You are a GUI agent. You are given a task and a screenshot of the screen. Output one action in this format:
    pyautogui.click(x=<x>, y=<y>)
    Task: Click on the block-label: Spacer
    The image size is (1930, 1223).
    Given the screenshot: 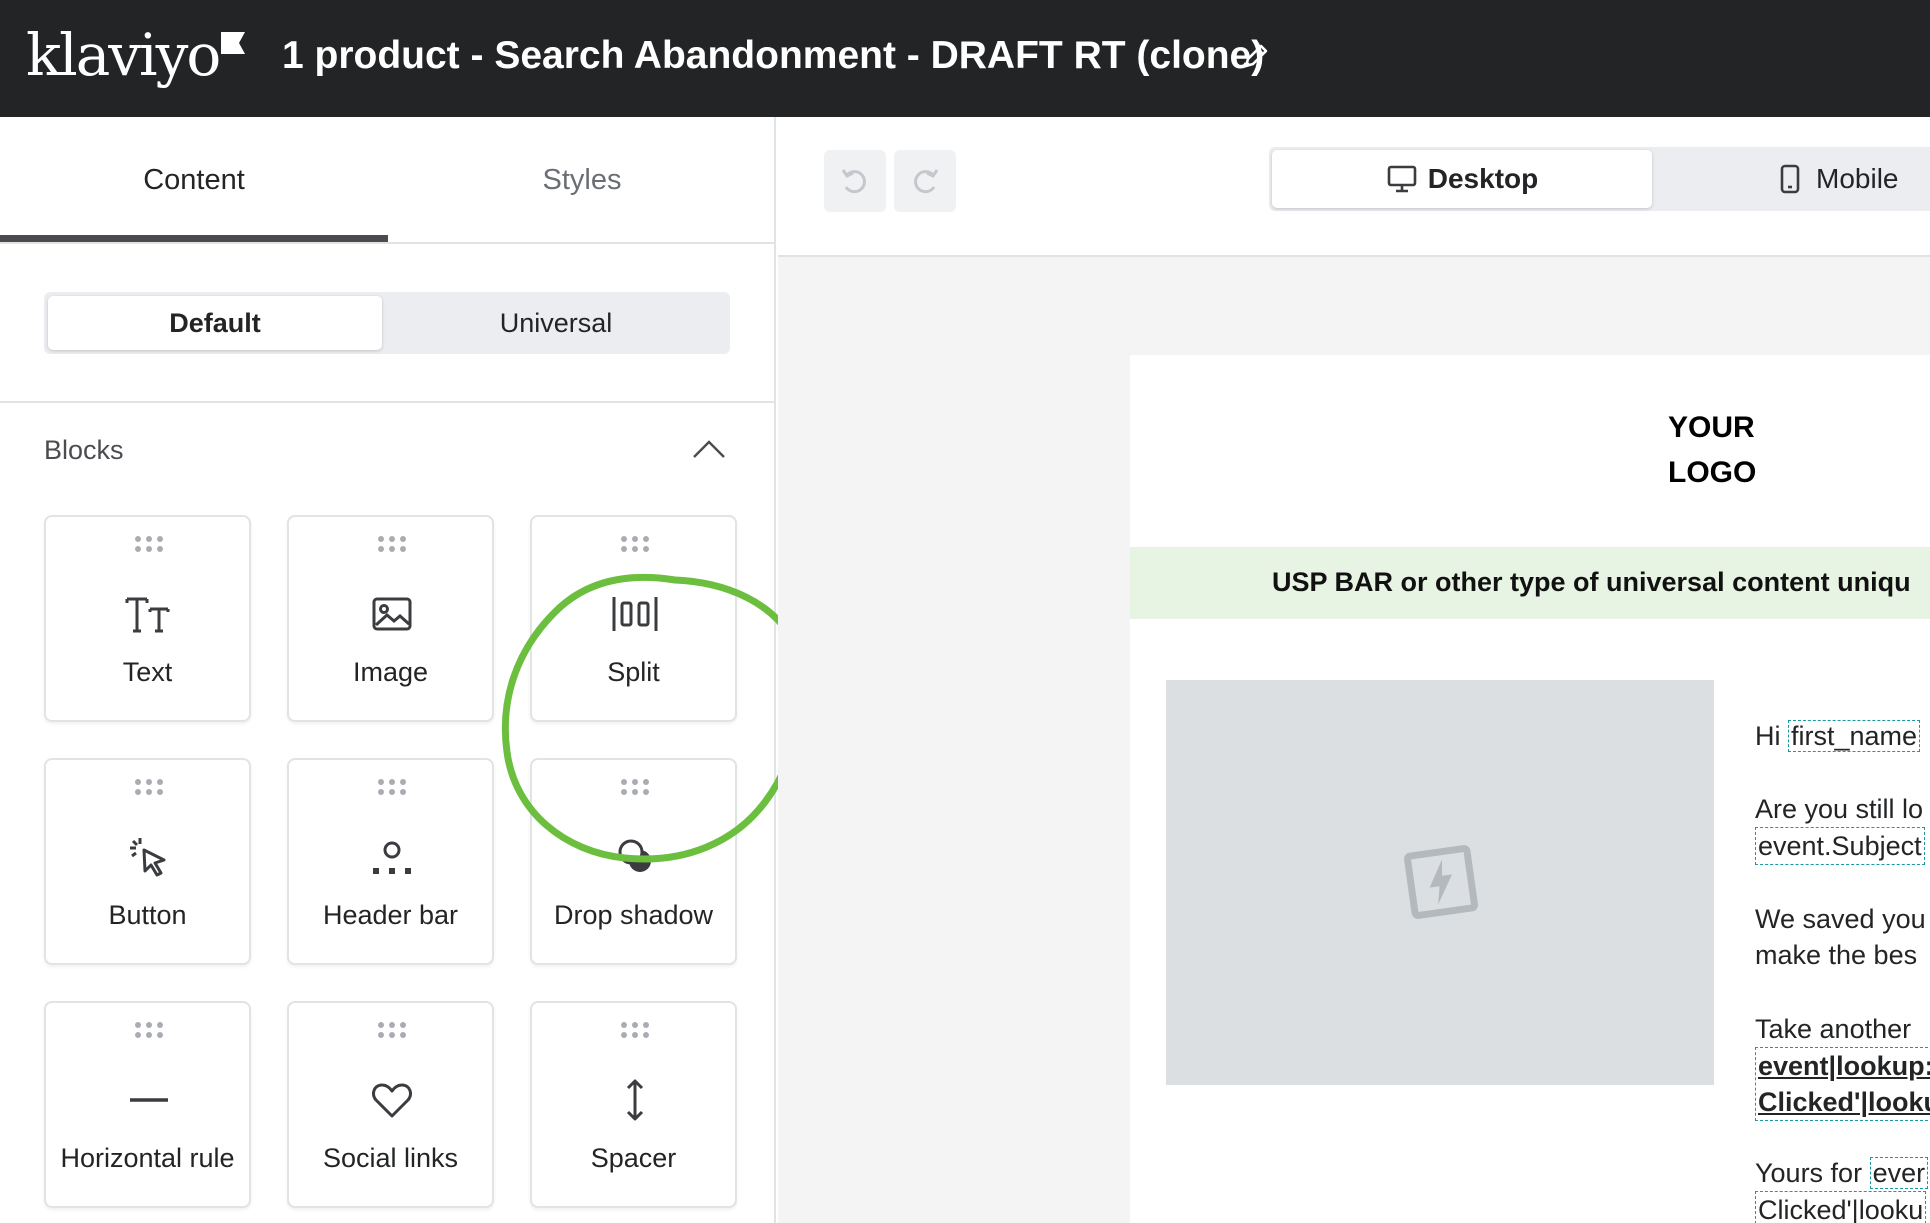 What is the action you would take?
    pyautogui.click(x=633, y=1158)
    